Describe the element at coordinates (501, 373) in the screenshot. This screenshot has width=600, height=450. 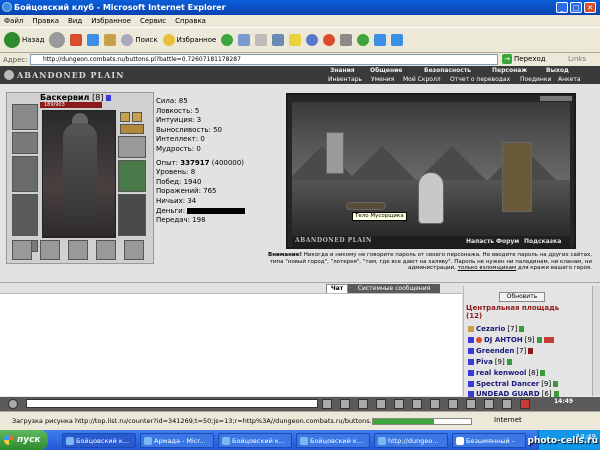
I see `user-name: real kenwool` at that location.